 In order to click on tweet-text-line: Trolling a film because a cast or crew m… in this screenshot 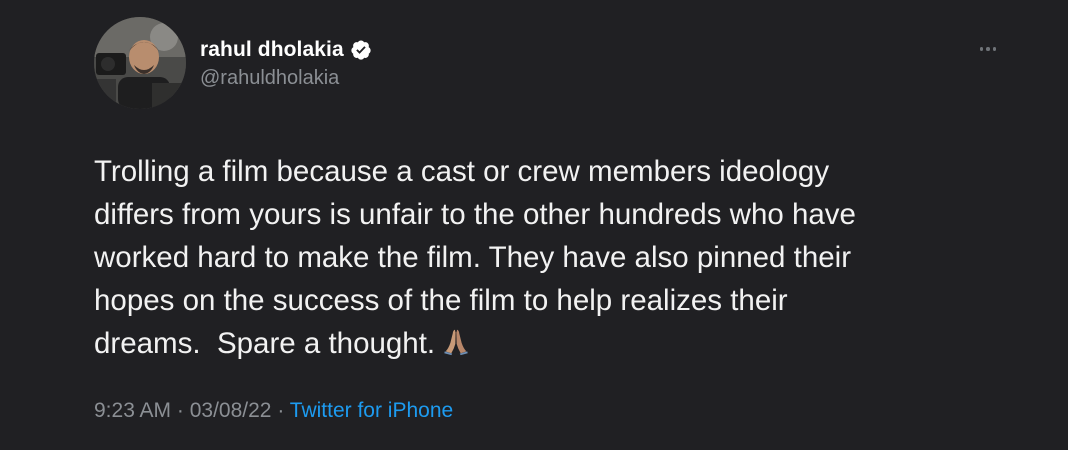, I will do `click(462, 171)`.